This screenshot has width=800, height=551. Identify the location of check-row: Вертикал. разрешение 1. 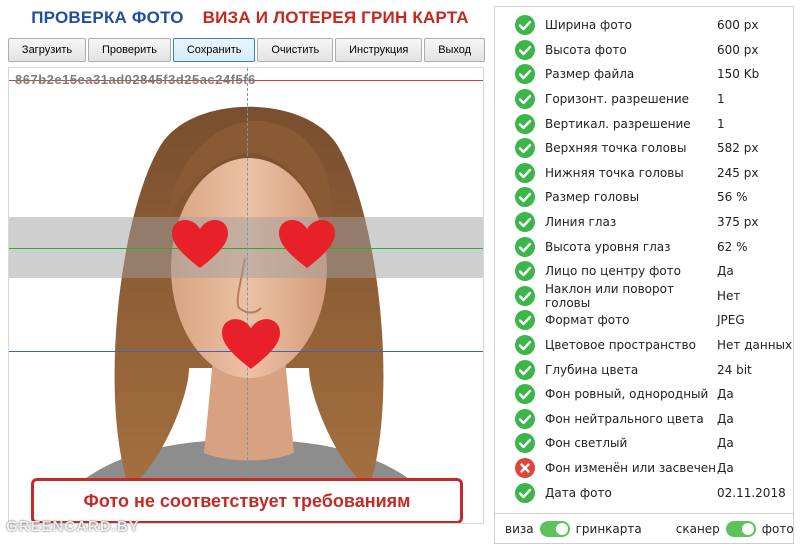
(644, 123).